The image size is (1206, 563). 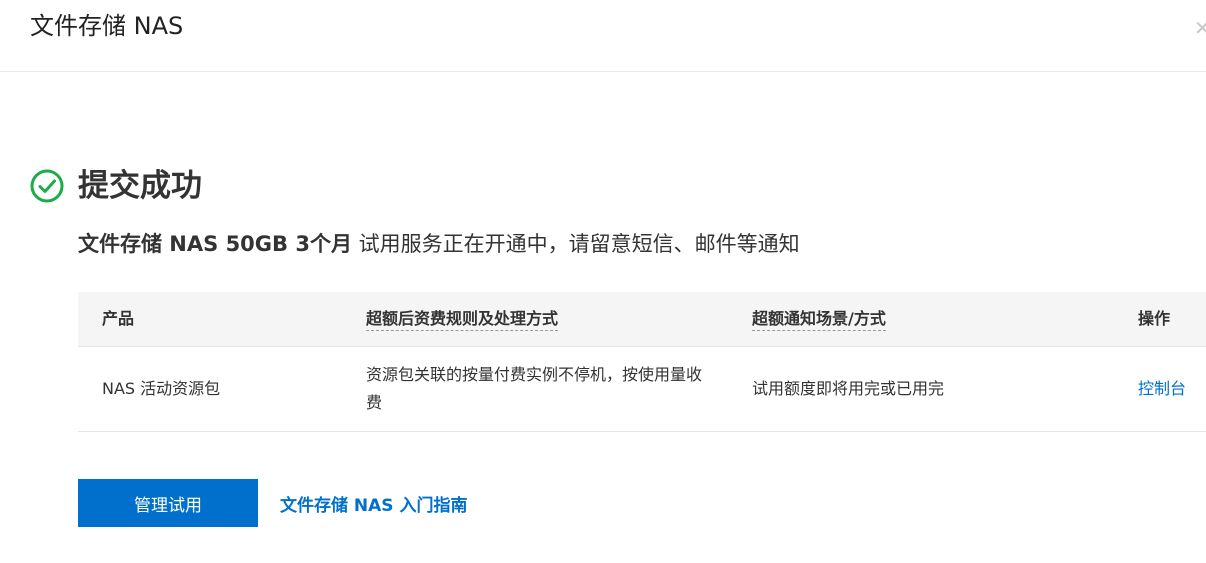 What do you see at coordinates (107, 26) in the screenshot?
I see `dialog-title: 文件存储 NAS` at bounding box center [107, 26].